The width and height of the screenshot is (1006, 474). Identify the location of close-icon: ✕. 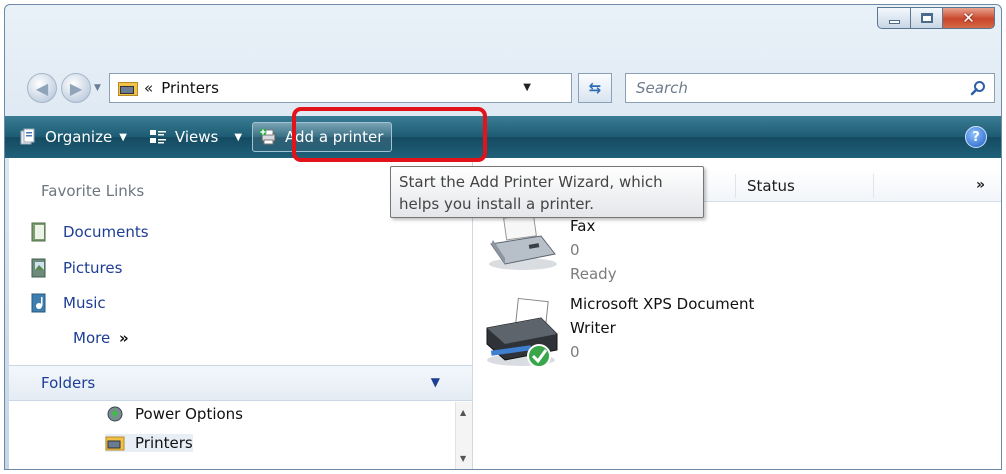
(968, 18).